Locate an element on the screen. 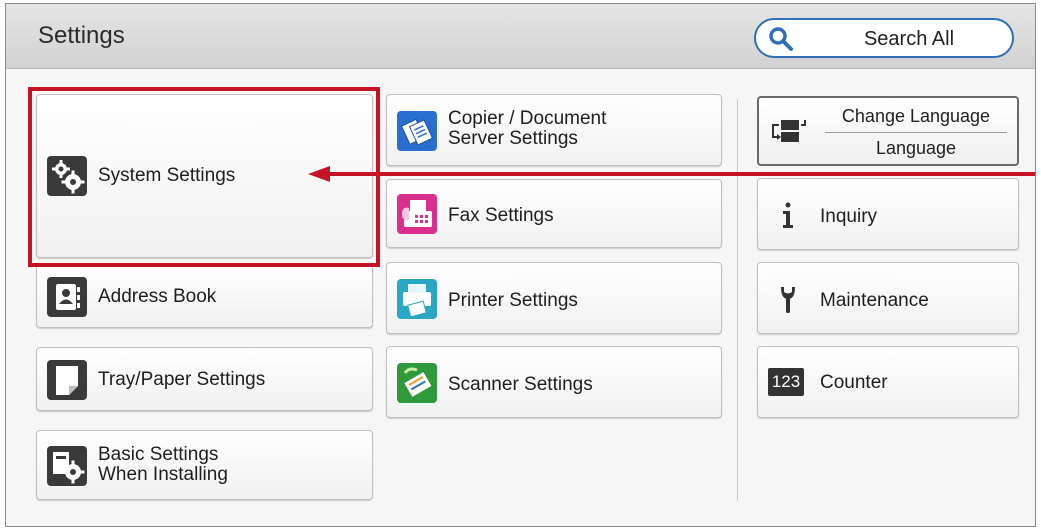  scanner-settings-button: Scanner Settings is located at coordinates (554, 382).